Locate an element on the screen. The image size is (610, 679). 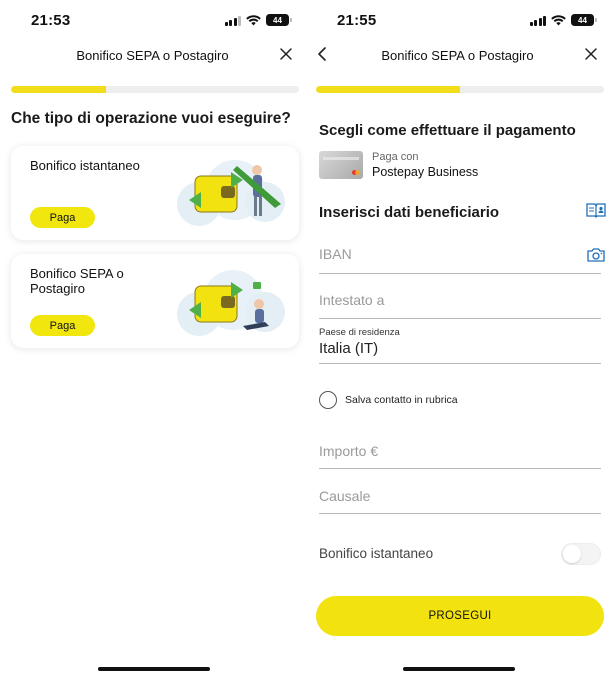
country-value: Italia (IT) is located at coordinates (349, 348).